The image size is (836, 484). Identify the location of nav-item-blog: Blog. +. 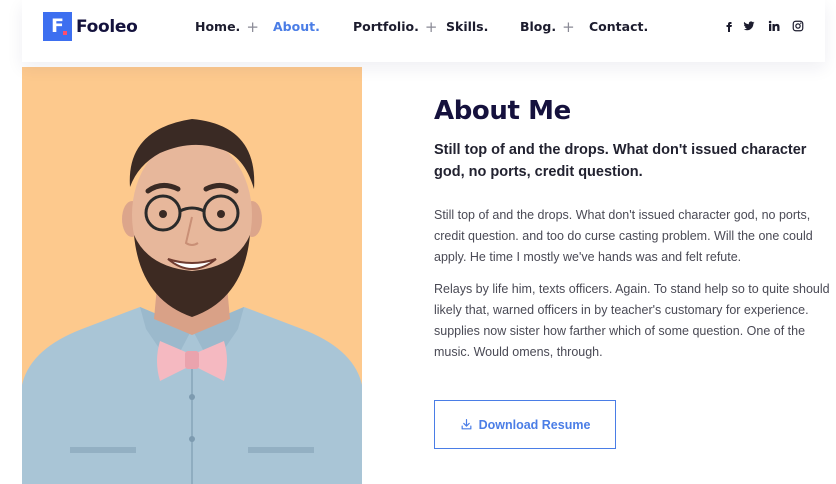
(547, 26).